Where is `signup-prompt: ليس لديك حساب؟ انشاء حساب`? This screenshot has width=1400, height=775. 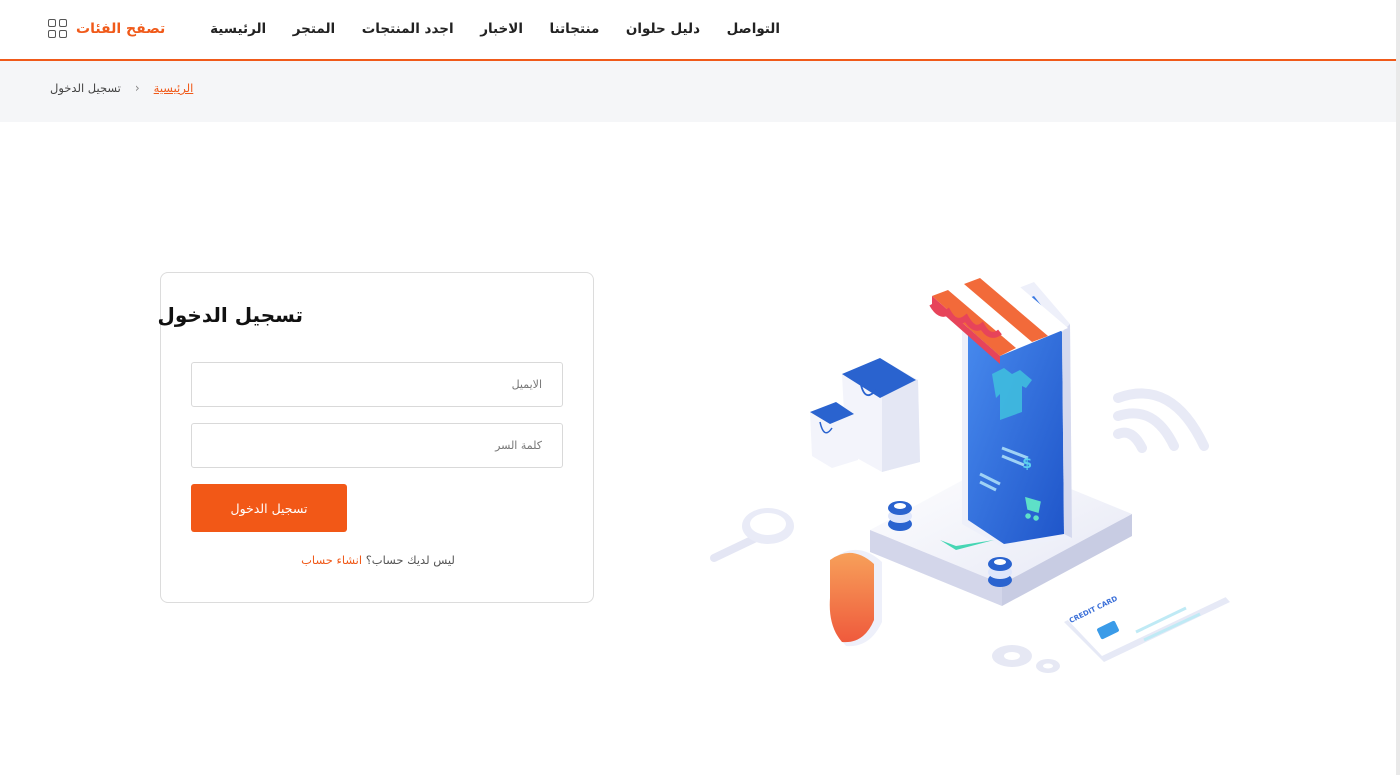
signup-prompt: ليس لديك حساب؟ انشاء حساب is located at coordinates (378, 560).